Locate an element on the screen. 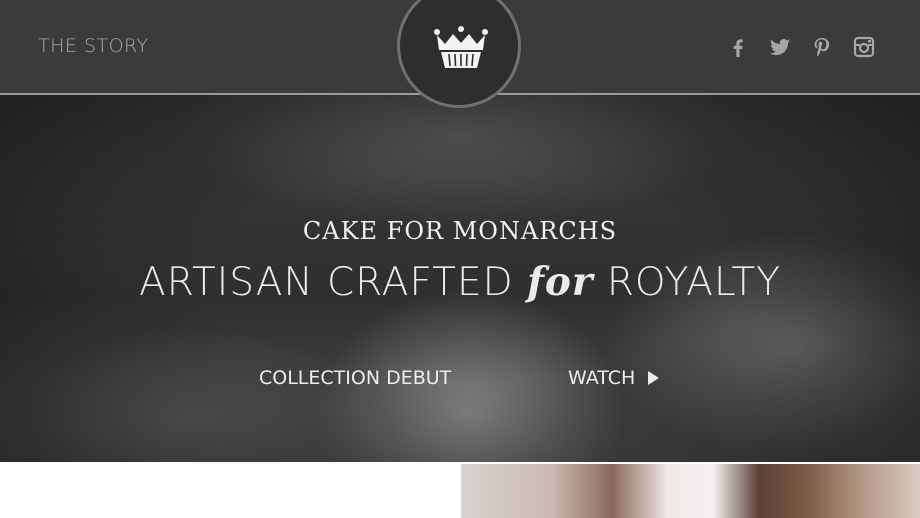 The image size is (920, 518). collection-debut-link: COLLECTION DEBUT is located at coordinates (355, 378).